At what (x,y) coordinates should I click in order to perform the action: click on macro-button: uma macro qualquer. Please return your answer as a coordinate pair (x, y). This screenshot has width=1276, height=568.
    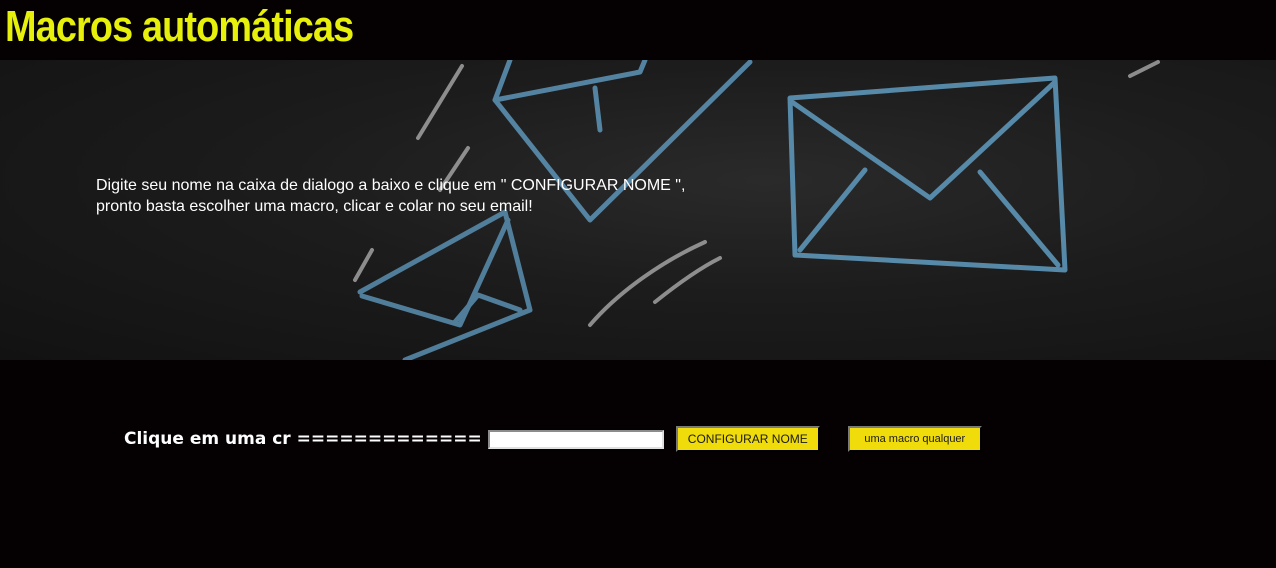
    Looking at the image, I should click on (914, 439).